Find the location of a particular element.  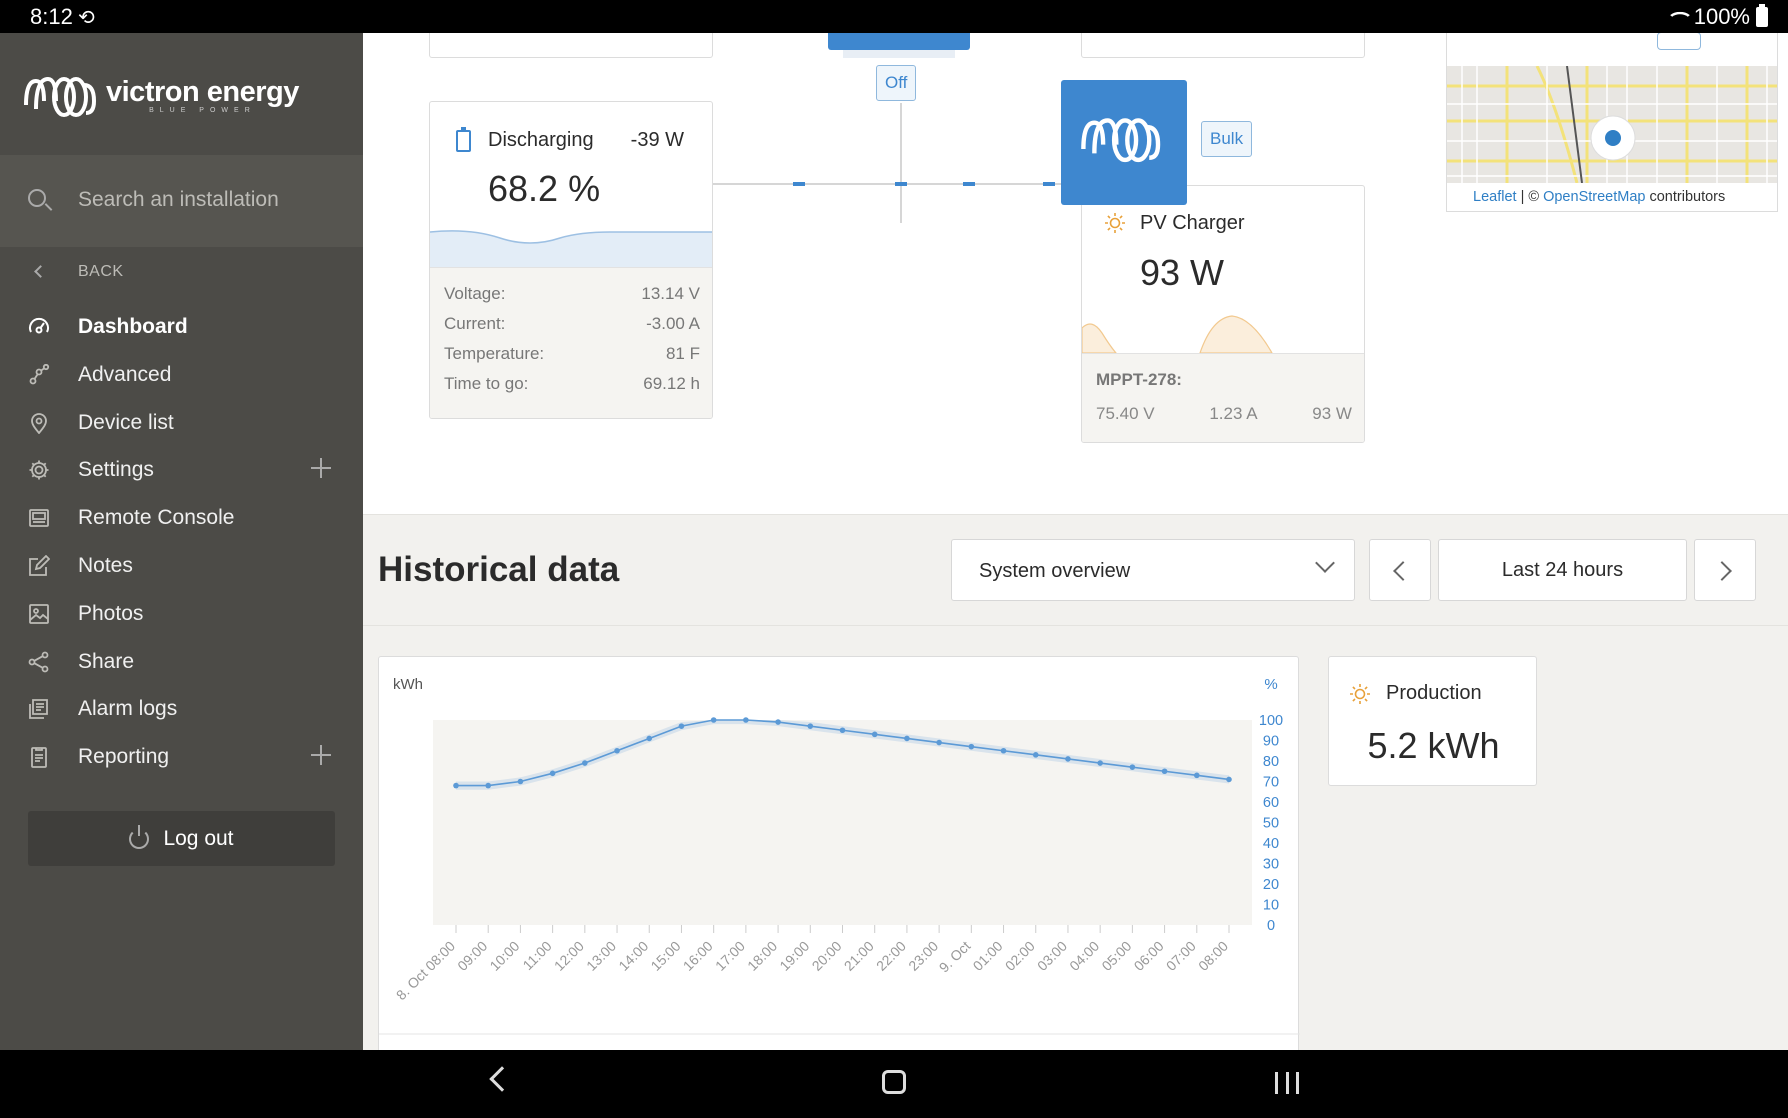

production-title: Production is located at coordinates (1434, 693).